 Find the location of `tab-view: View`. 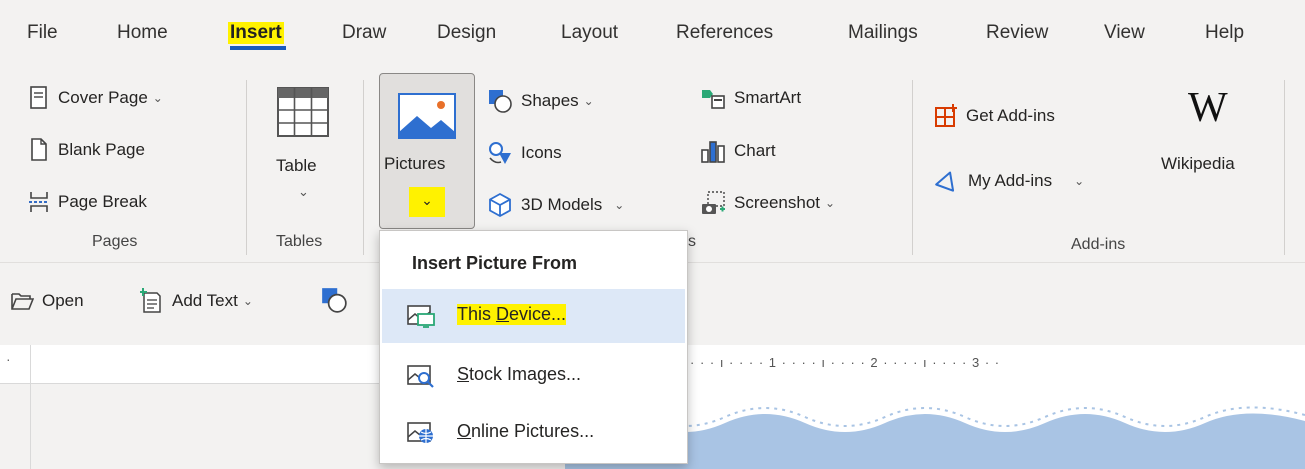

tab-view: View is located at coordinates (1124, 33).